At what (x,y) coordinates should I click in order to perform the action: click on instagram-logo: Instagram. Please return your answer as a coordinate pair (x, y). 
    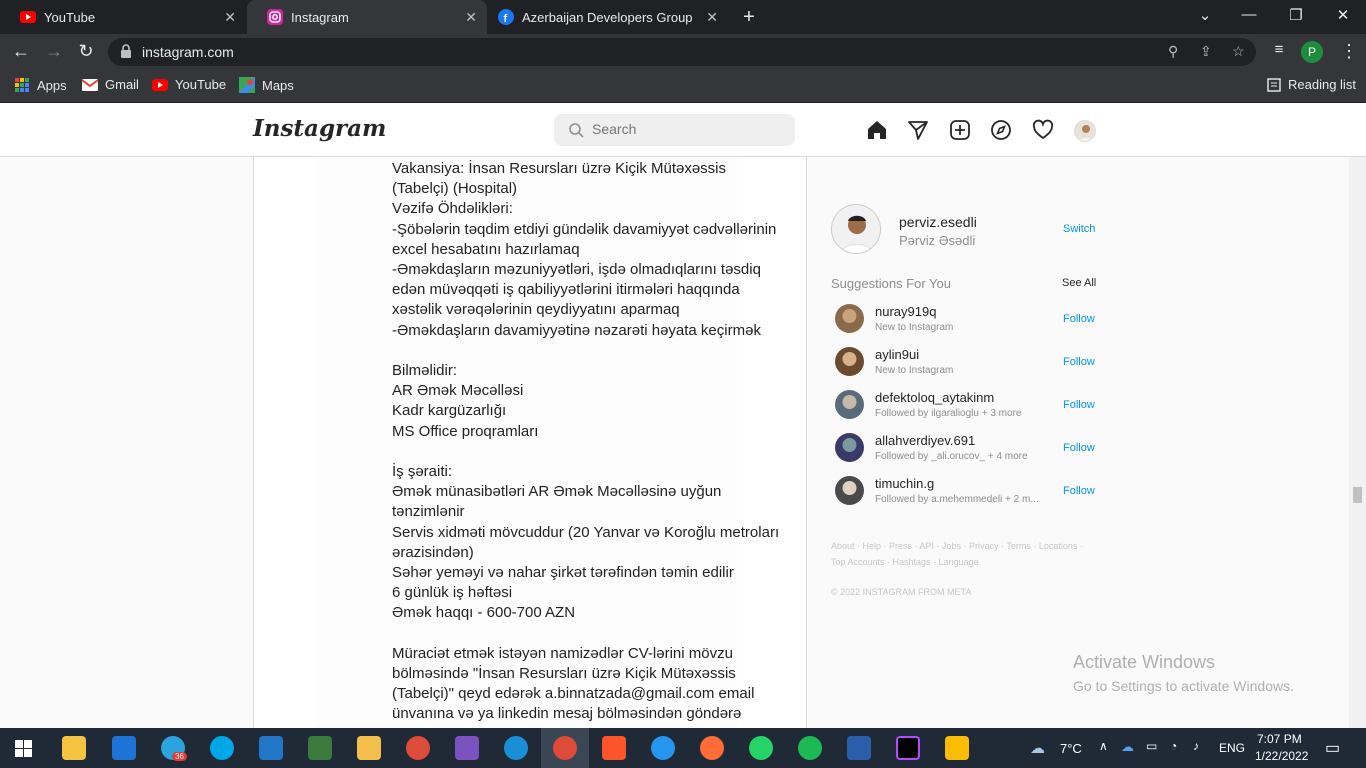
    Looking at the image, I should click on (319, 128).